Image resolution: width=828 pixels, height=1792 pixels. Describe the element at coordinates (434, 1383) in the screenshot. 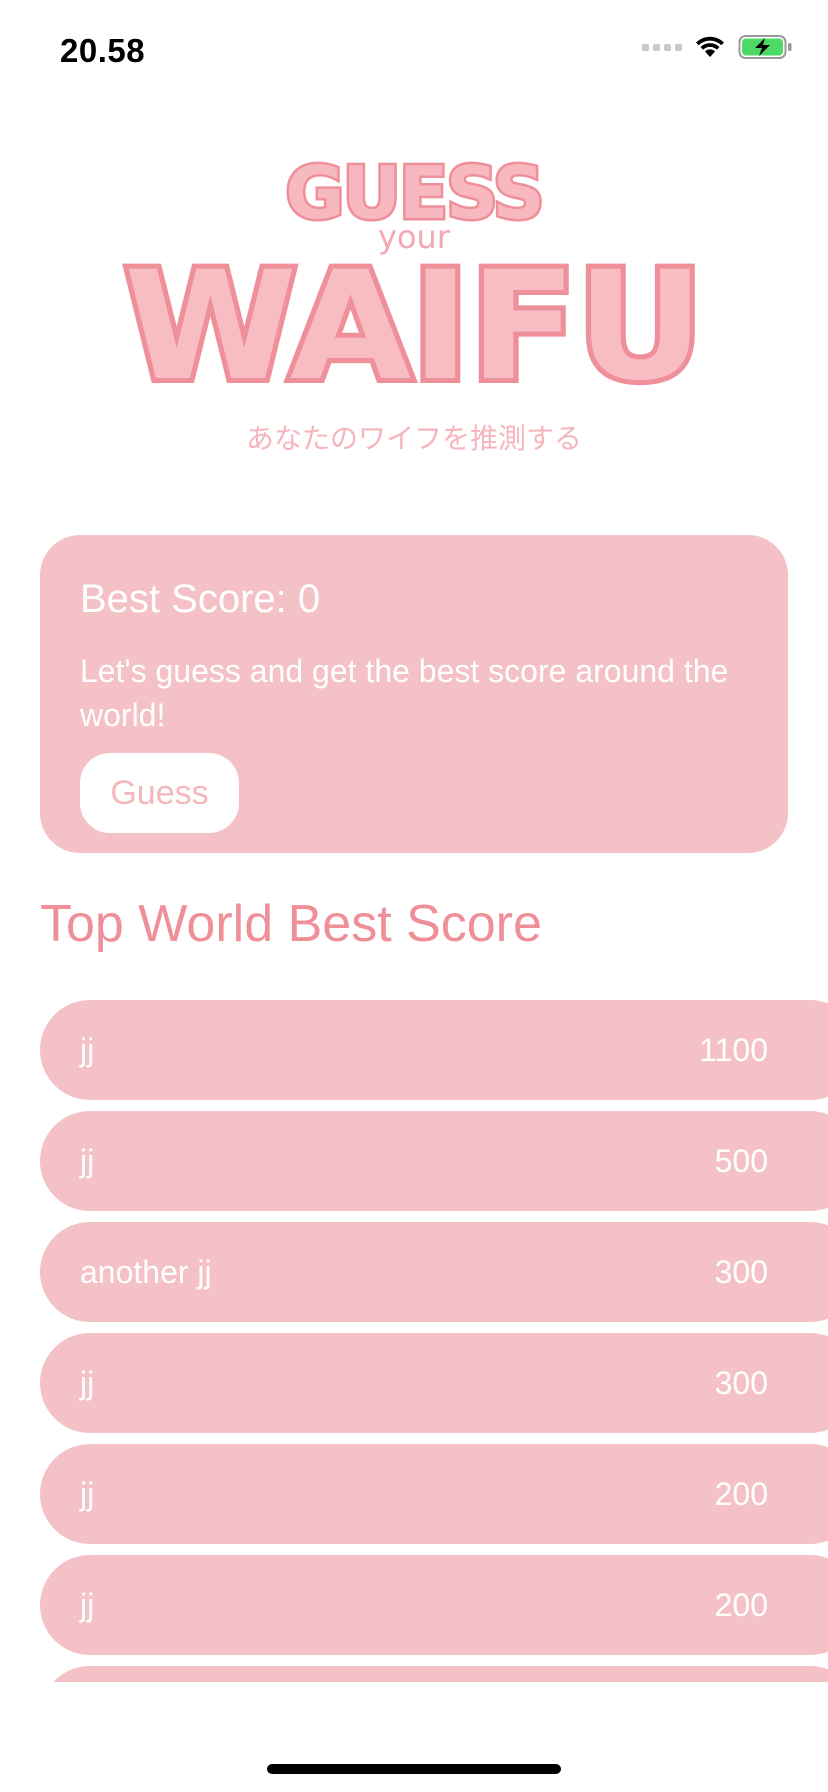

I see `score-row: jj 300` at that location.